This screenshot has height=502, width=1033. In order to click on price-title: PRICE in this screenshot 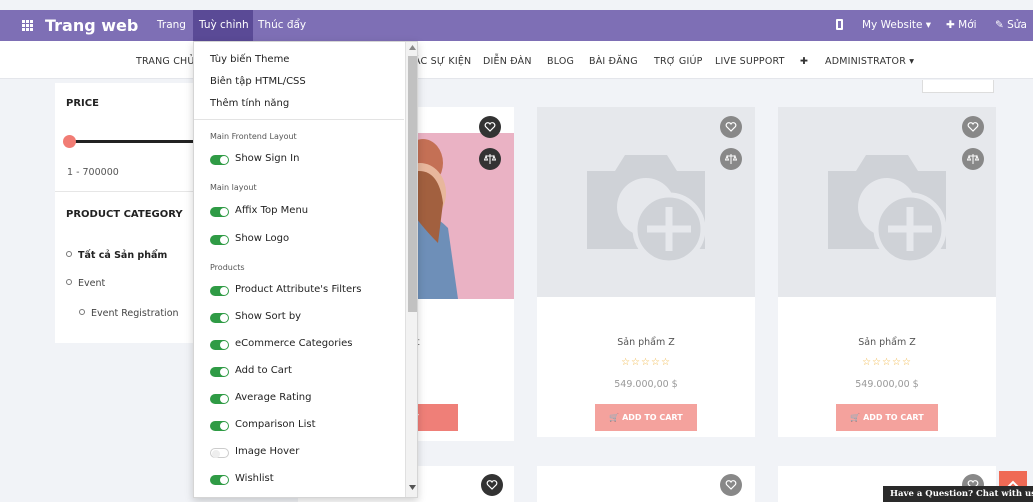, I will do `click(82, 103)`.